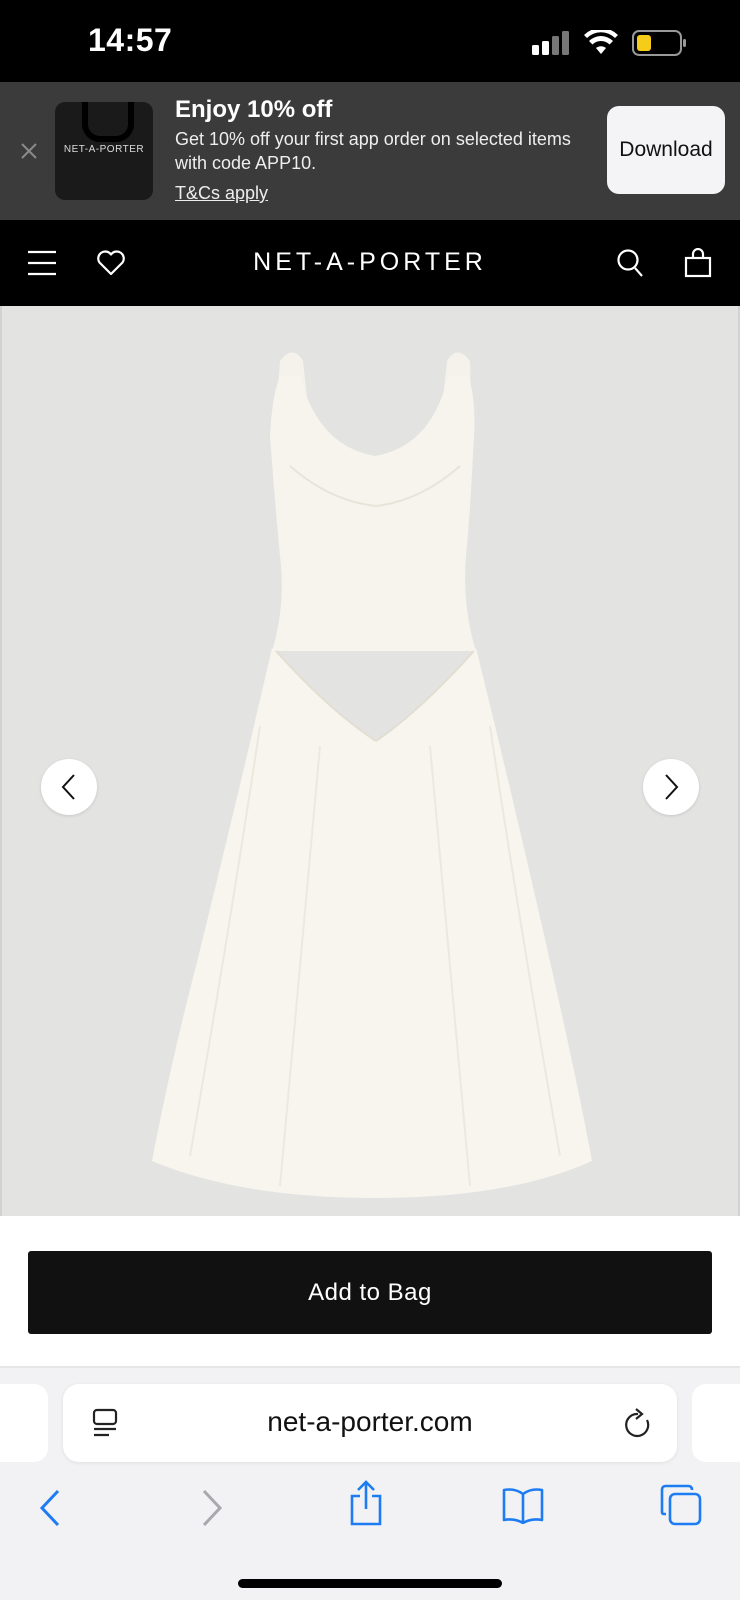  I want to click on browser-nav-bar, so click(370, 1510).